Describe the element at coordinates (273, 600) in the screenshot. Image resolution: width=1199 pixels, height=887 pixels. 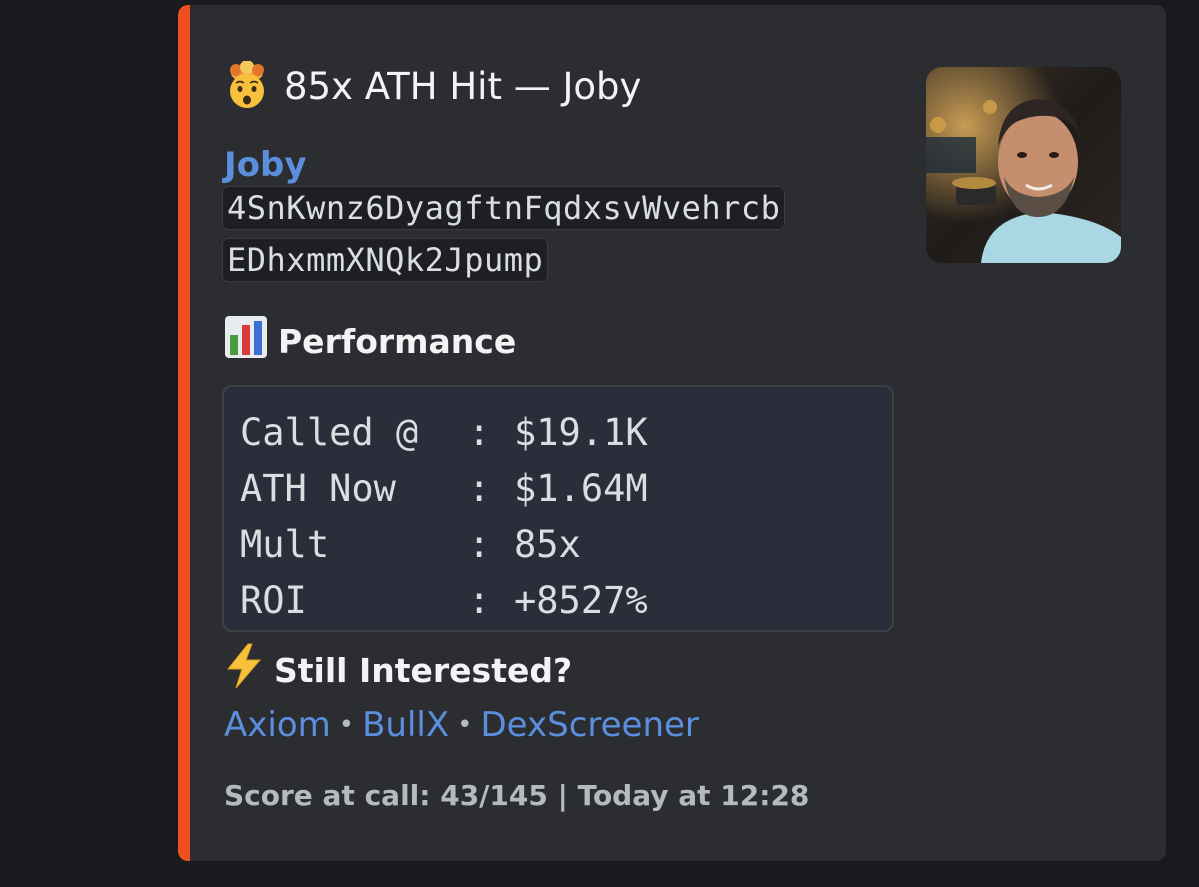
I see `code-key: ROI` at that location.